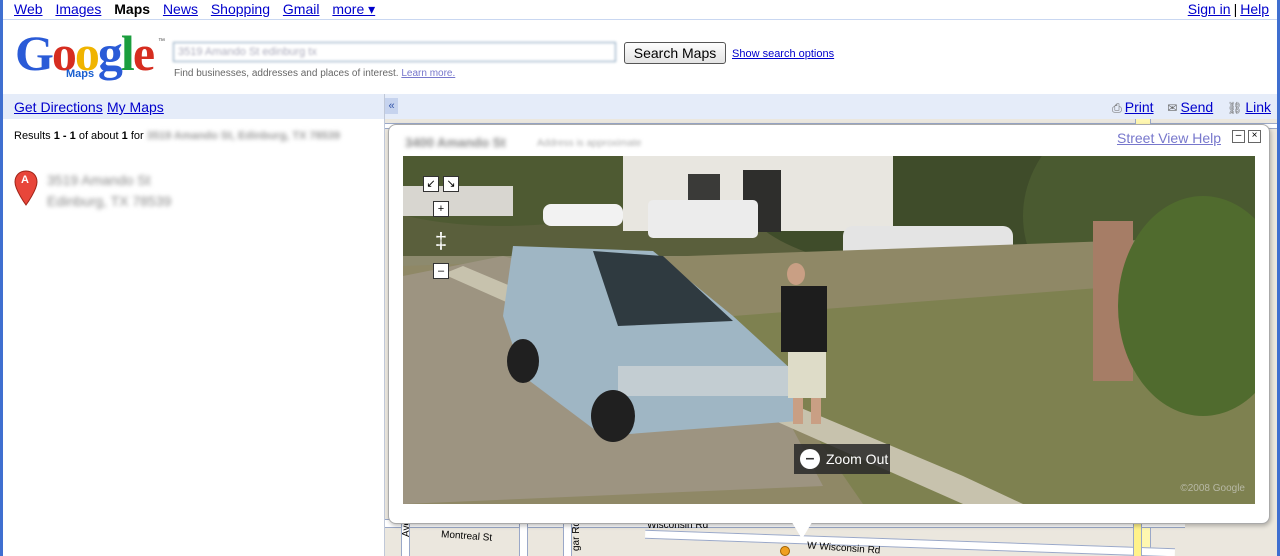 The width and height of the screenshot is (1280, 556). What do you see at coordinates (78, 9) in the screenshot?
I see `nav-images: Images` at bounding box center [78, 9].